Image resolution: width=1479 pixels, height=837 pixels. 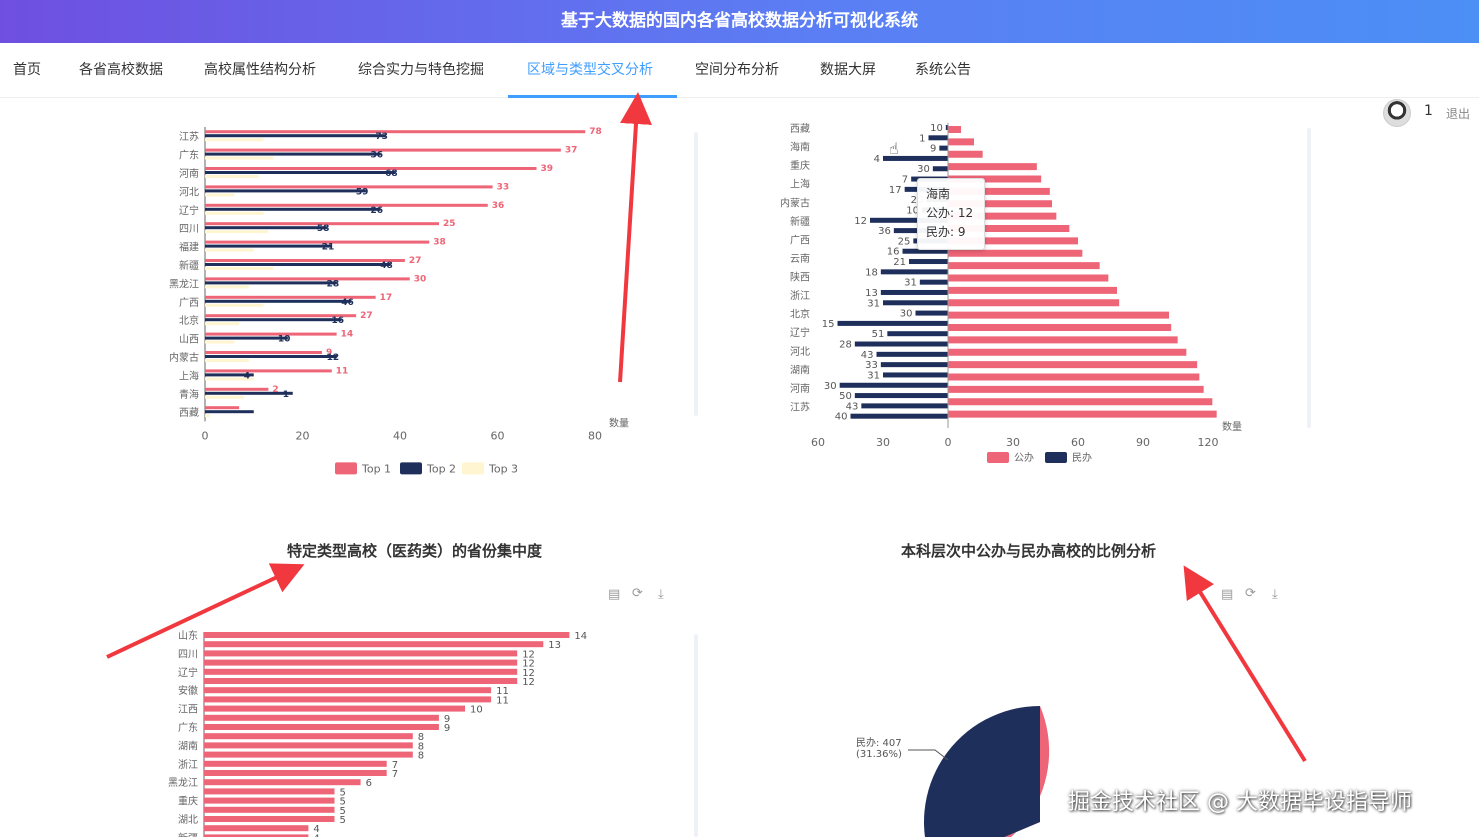 What do you see at coordinates (260, 70) in the screenshot?
I see `nav-item-attribute-analysis: 高校属性结构分析` at bounding box center [260, 70].